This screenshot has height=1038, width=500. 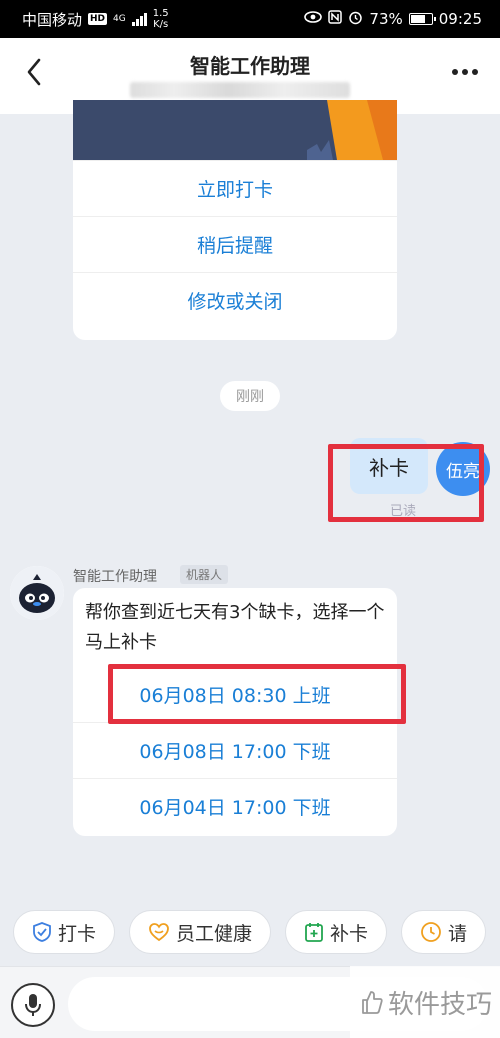 I want to click on quick-action-bar: 打卡 员工健康 补卡 请, so click(x=250, y=933).